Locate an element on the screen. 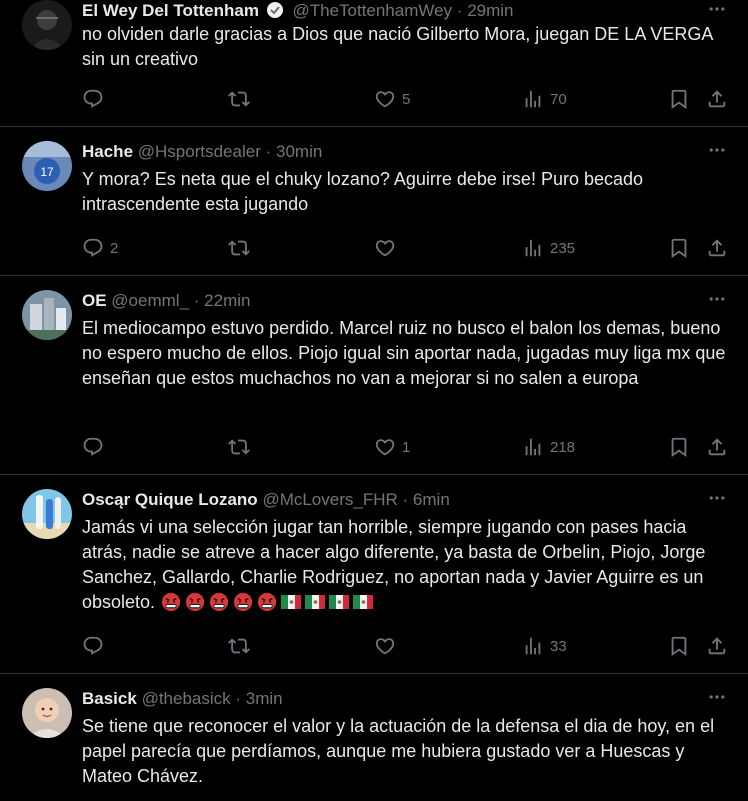 The height and width of the screenshot is (801, 748). display-name: Basick is located at coordinates (109, 698).